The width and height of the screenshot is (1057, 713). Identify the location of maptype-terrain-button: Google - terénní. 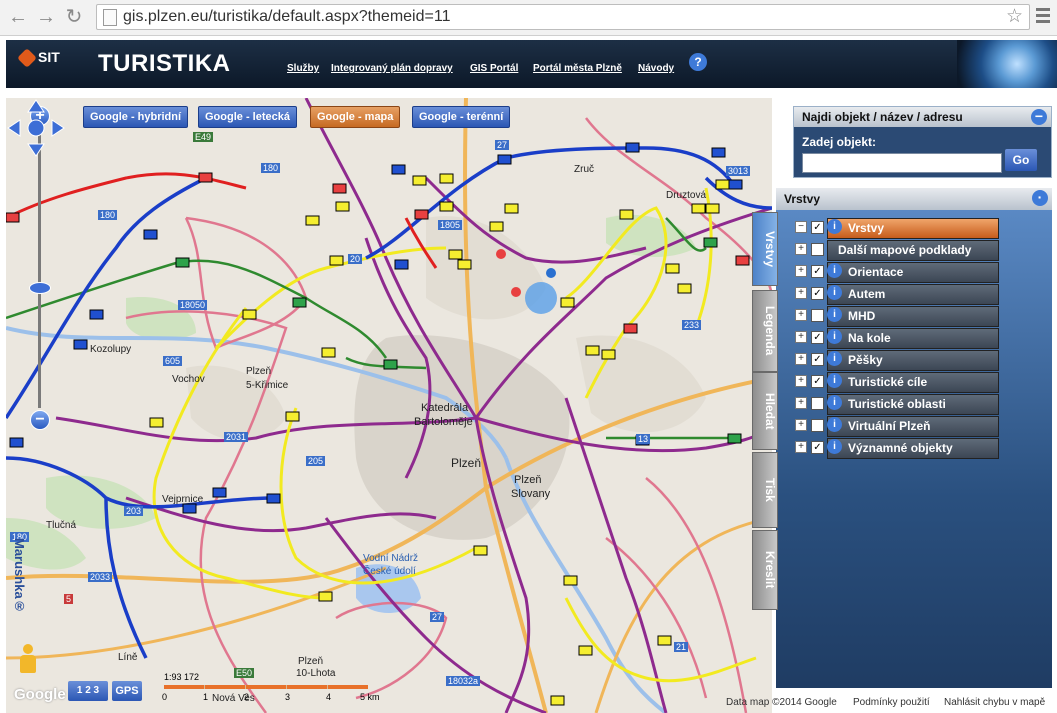
(461, 117).